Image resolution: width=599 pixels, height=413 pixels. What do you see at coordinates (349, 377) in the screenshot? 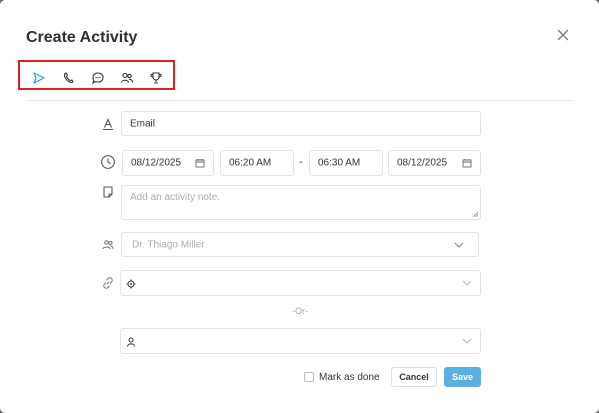
I see `mark-as-done-label: Mark as done` at bounding box center [349, 377].